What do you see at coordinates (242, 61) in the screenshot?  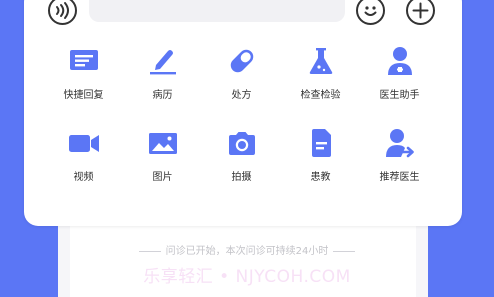 I see `prescription-icon` at bounding box center [242, 61].